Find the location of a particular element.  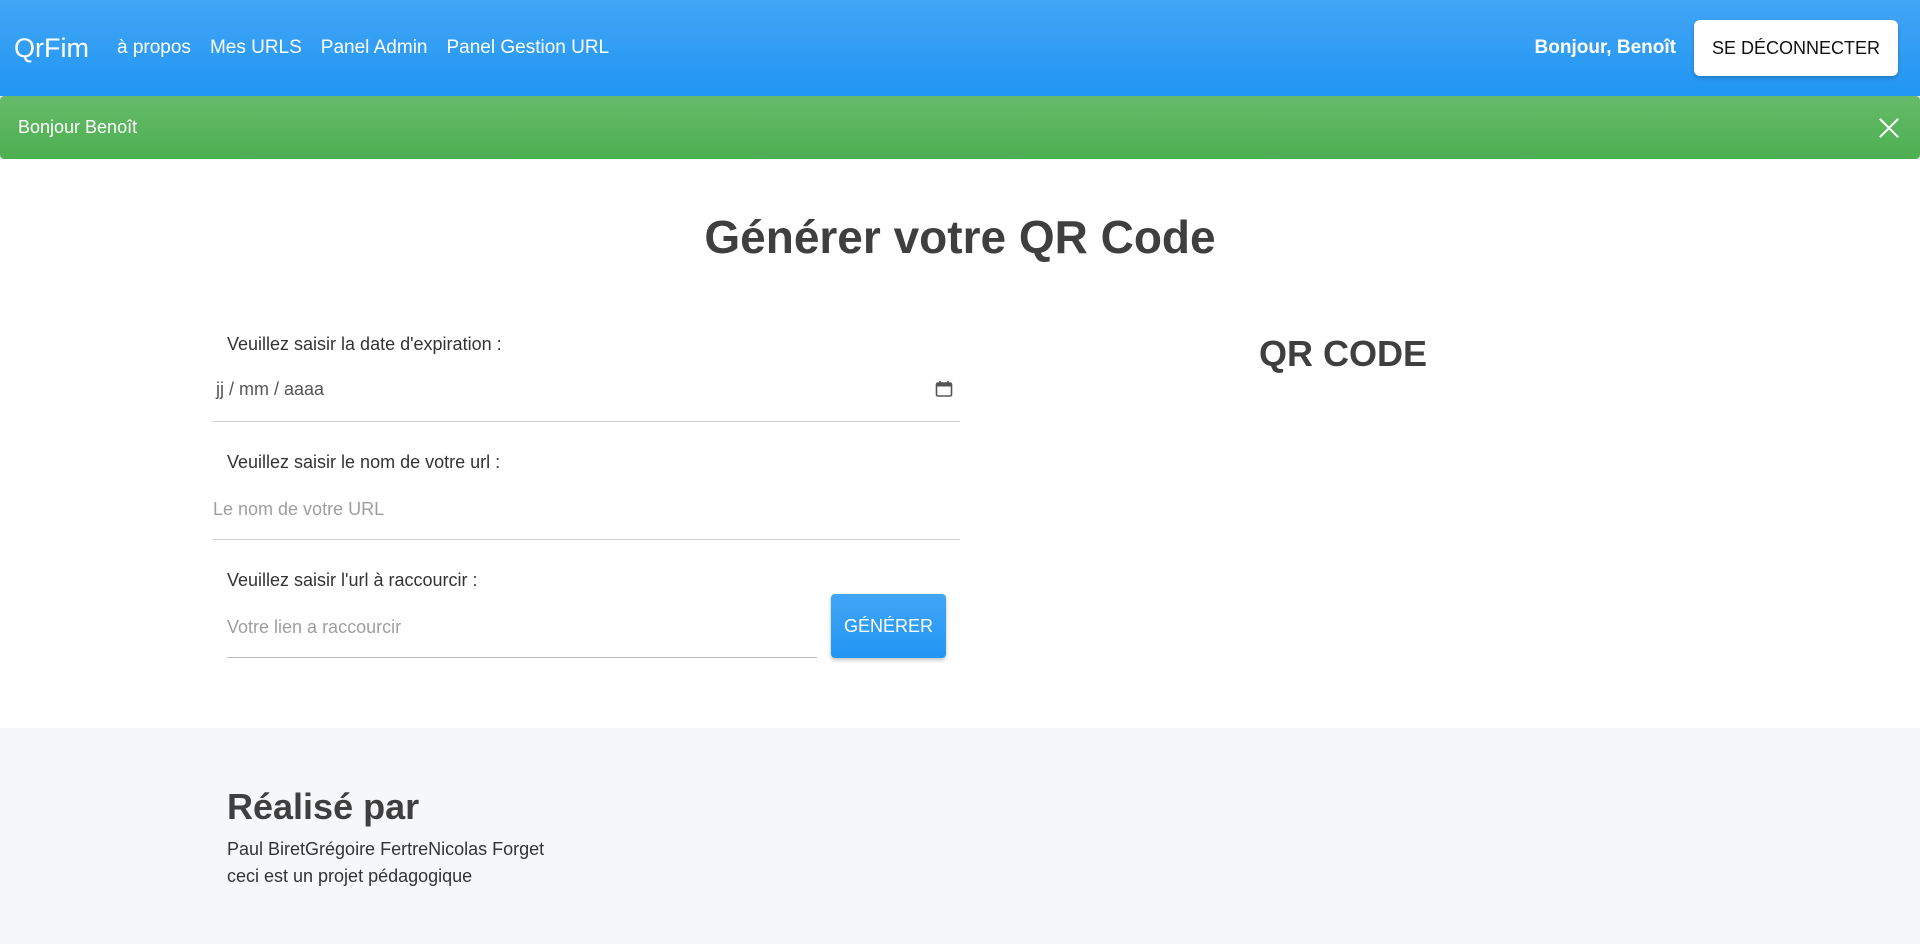

nav-link-a-propos: à propos is located at coordinates (154, 48).